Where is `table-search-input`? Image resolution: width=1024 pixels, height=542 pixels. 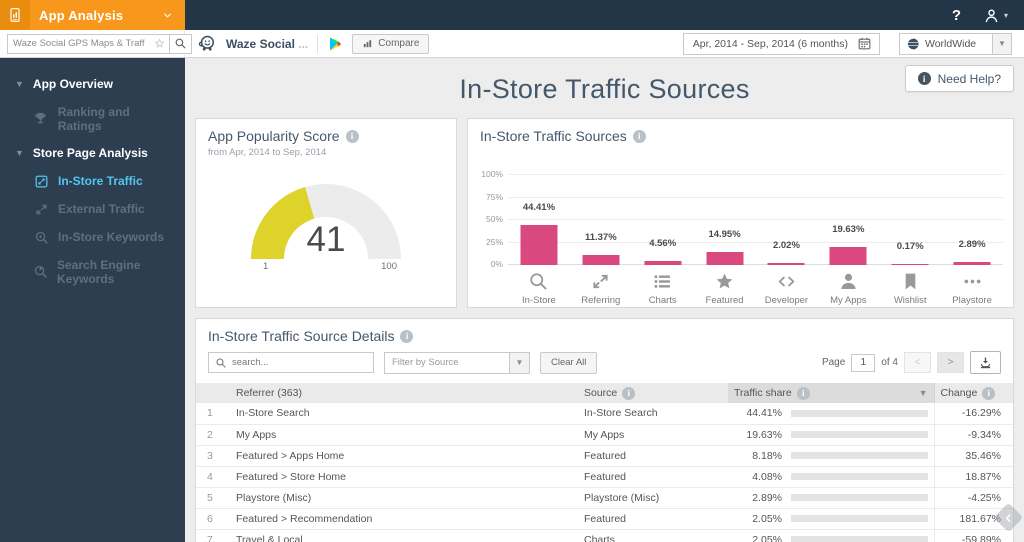 table-search-input is located at coordinates (299, 362).